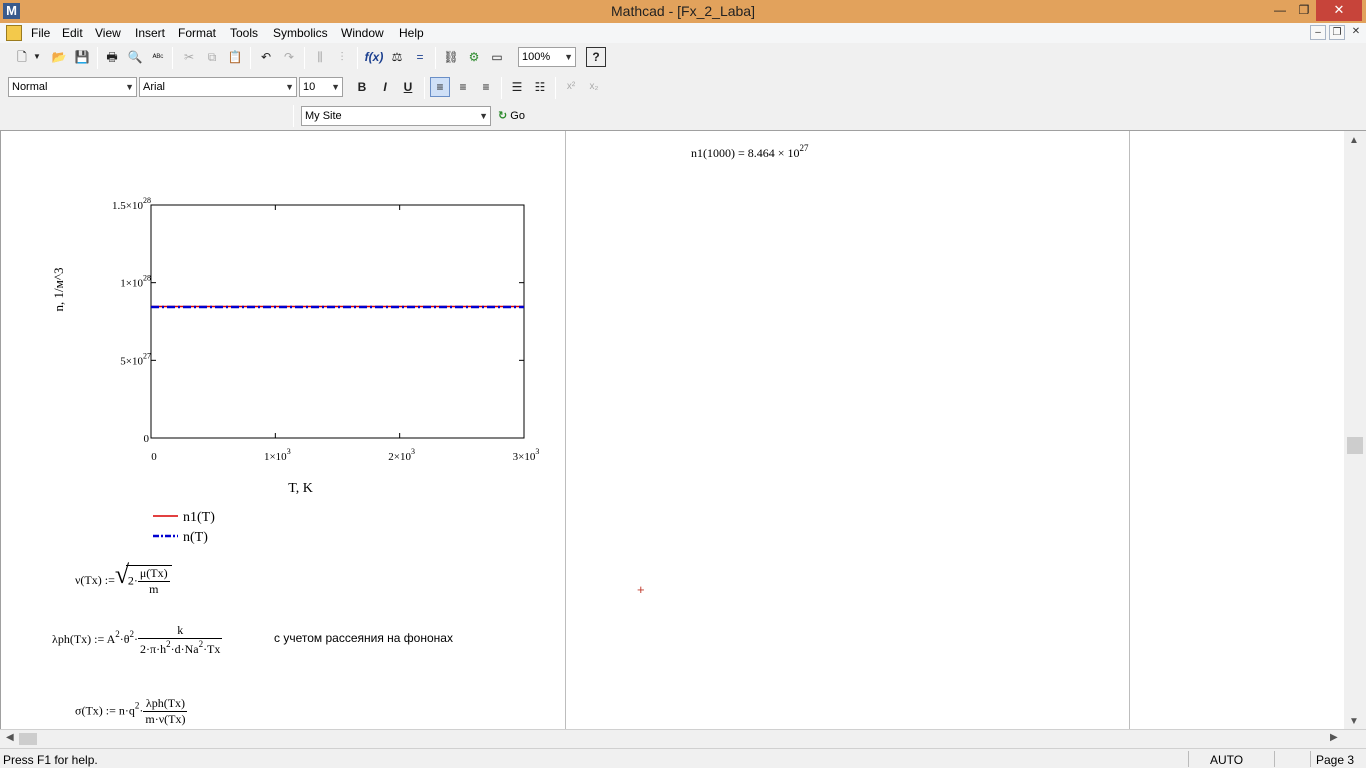  I want to click on bulleted-list-icon: ☰, so click(517, 87).